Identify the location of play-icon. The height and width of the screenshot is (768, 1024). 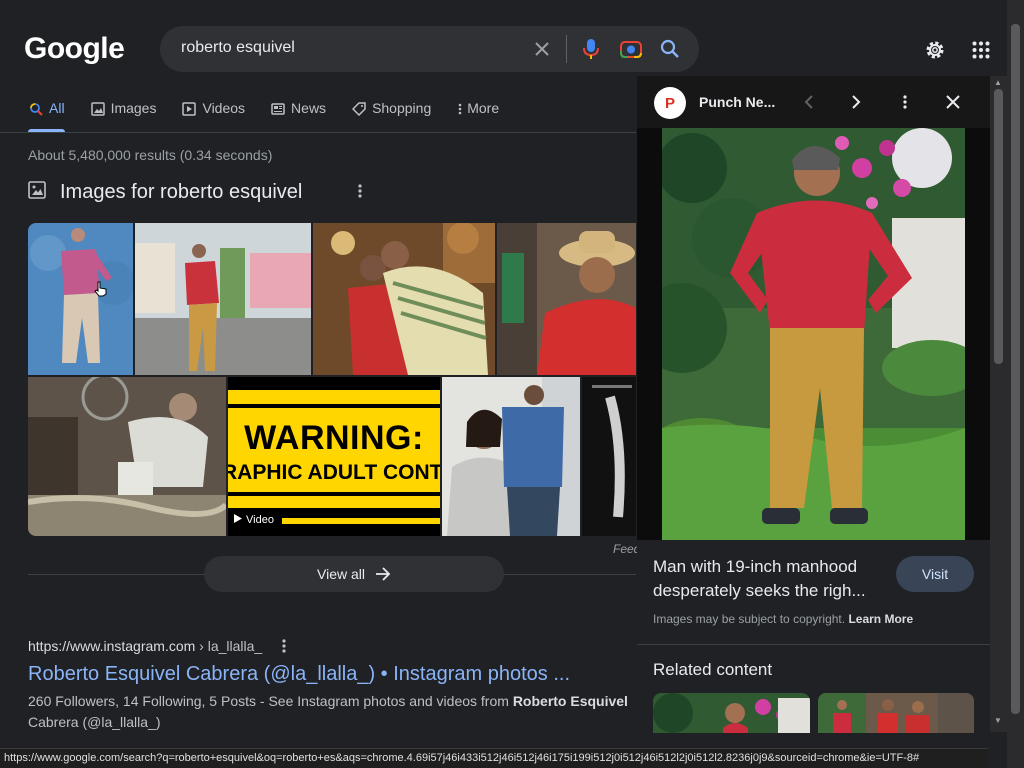
(238, 520).